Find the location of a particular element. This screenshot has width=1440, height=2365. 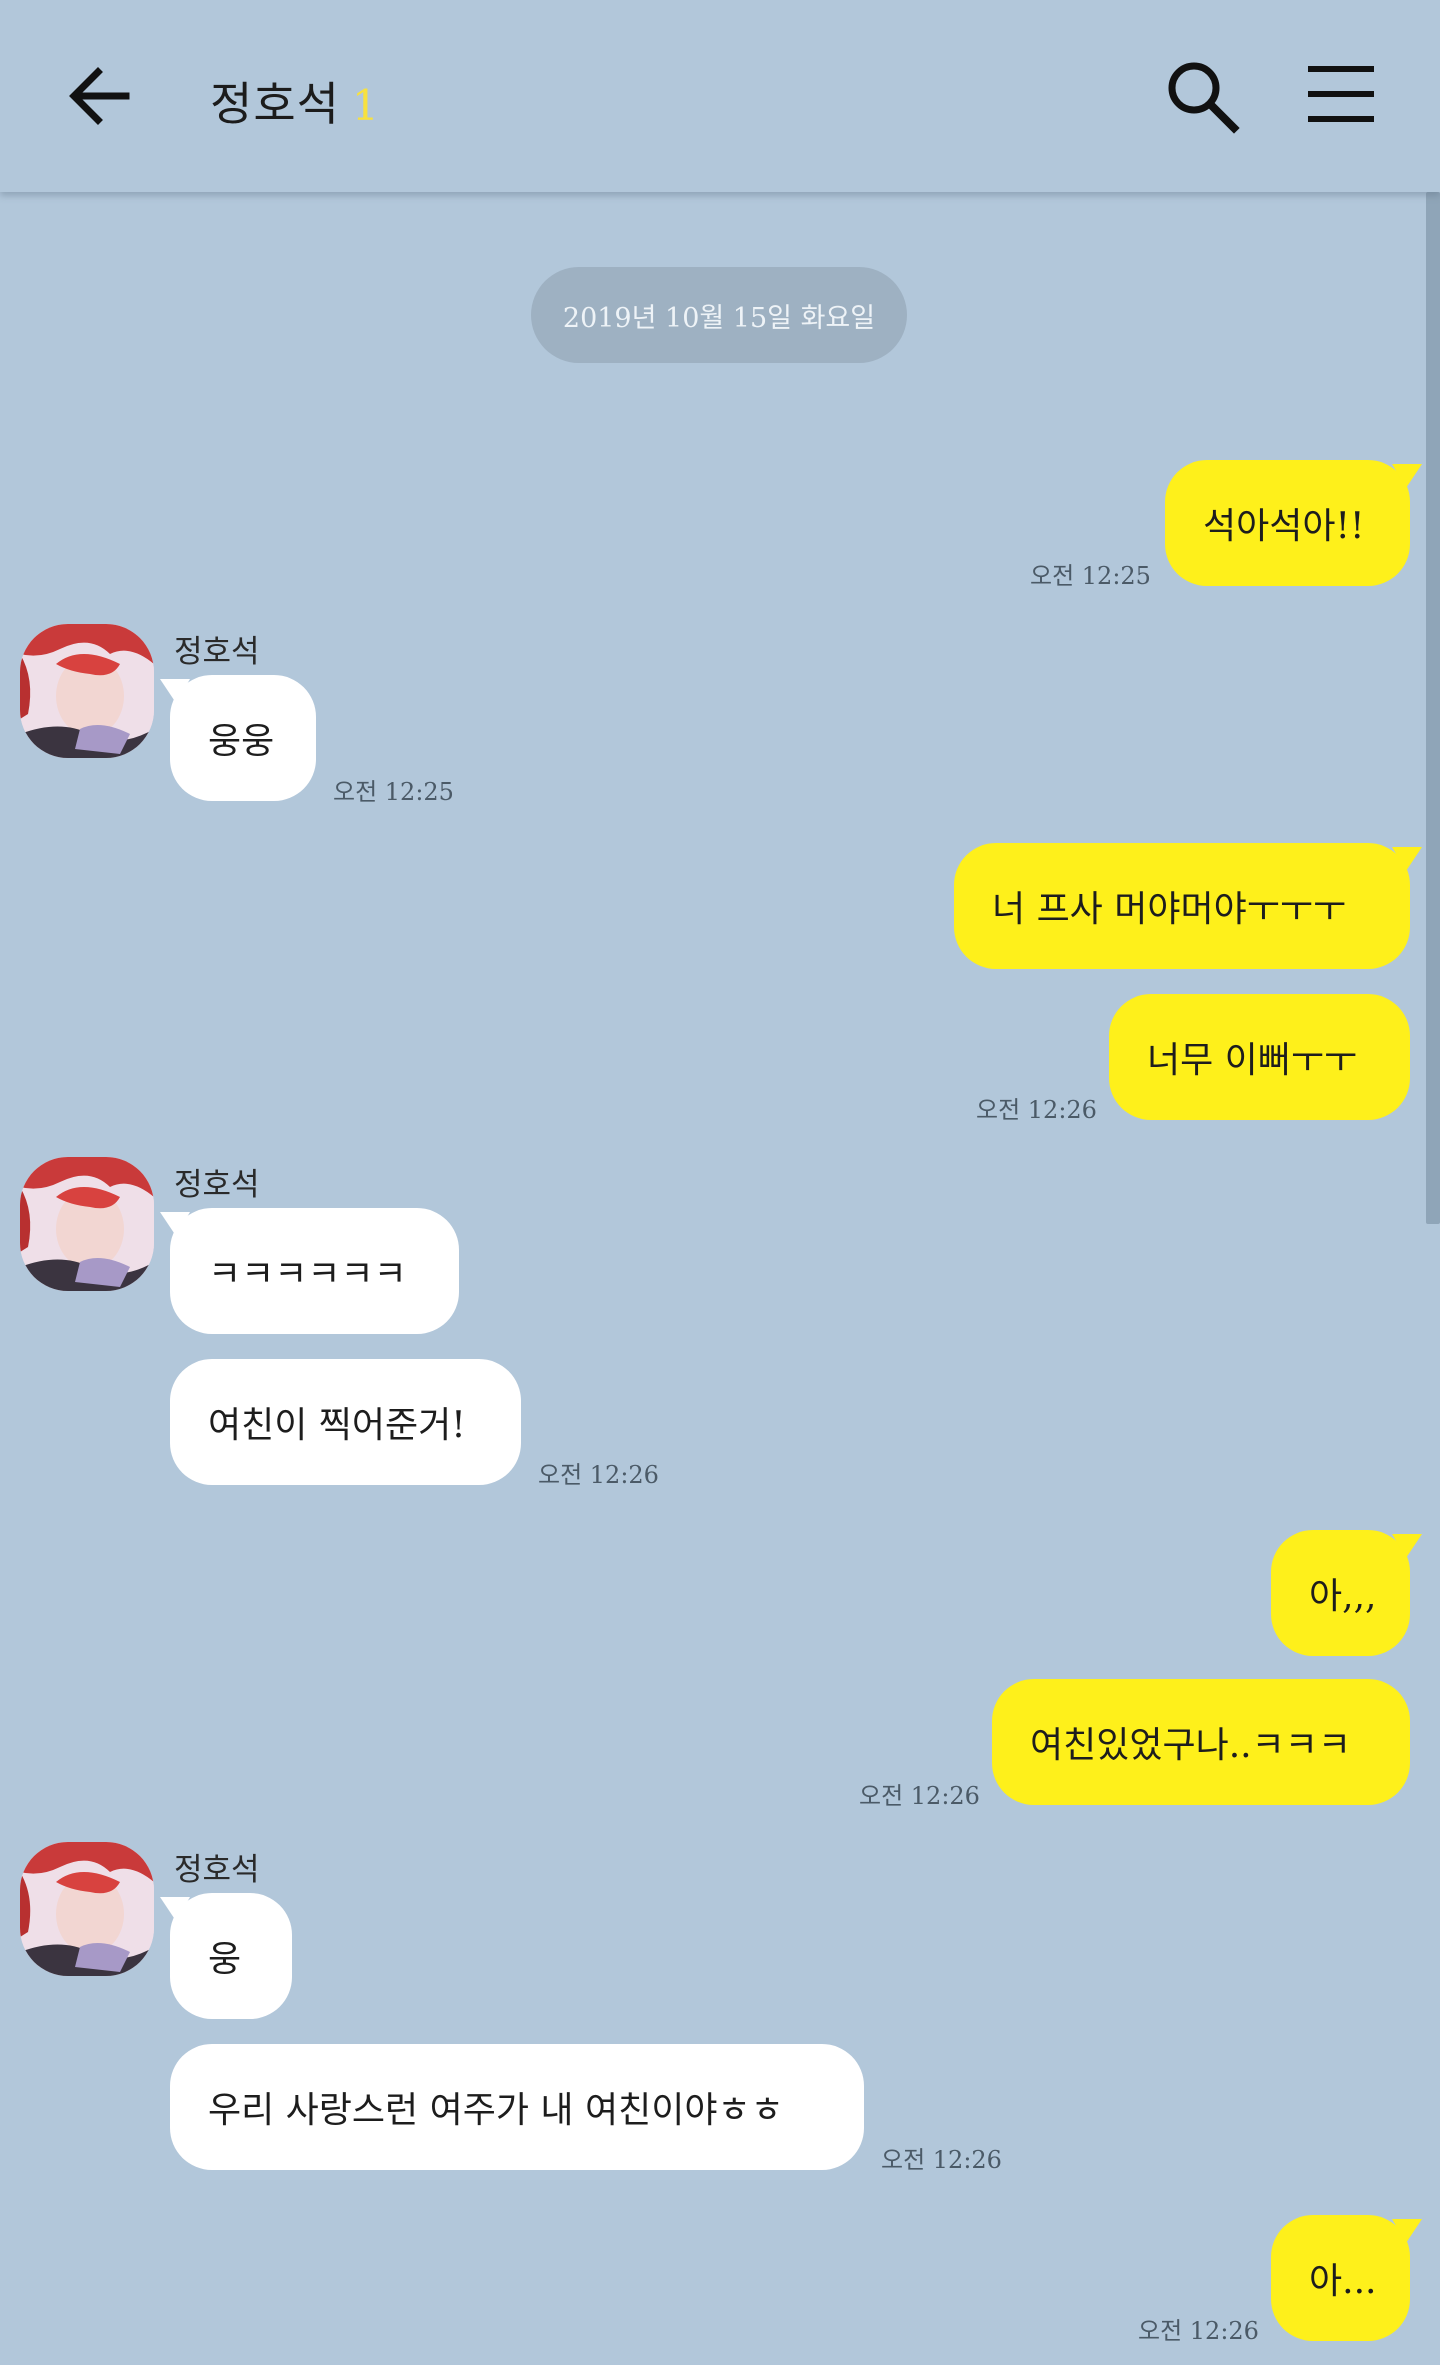

search-button is located at coordinates (1202, 96).